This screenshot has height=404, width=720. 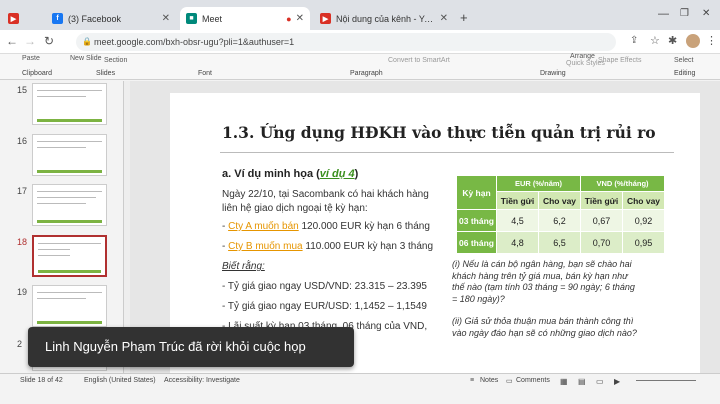 I want to click on back-icon: ←, so click(x=12, y=41).